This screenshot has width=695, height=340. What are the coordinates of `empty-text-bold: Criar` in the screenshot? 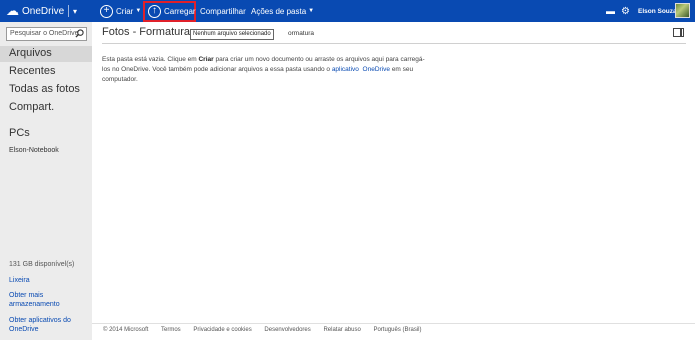 It's located at (206, 59).